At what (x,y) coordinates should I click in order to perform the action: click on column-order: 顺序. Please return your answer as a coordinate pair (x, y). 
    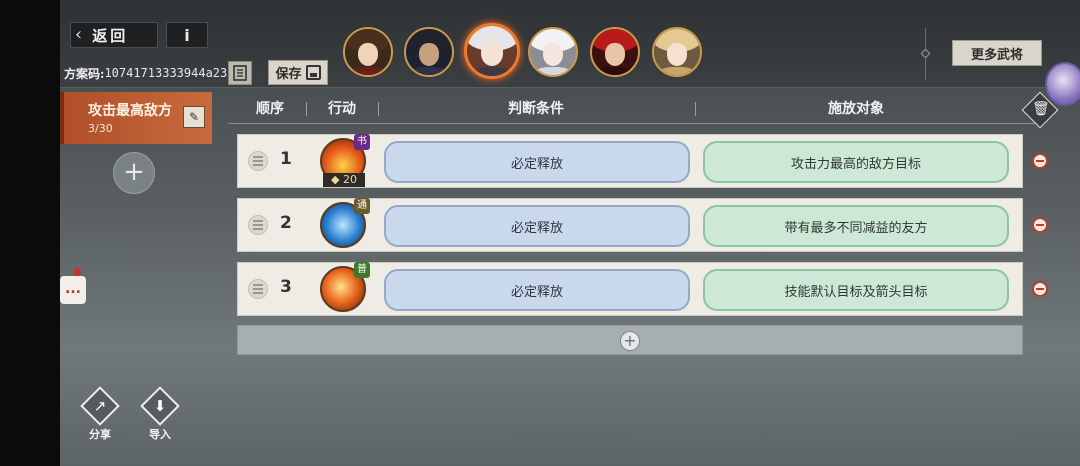
    Looking at the image, I should click on (270, 109).